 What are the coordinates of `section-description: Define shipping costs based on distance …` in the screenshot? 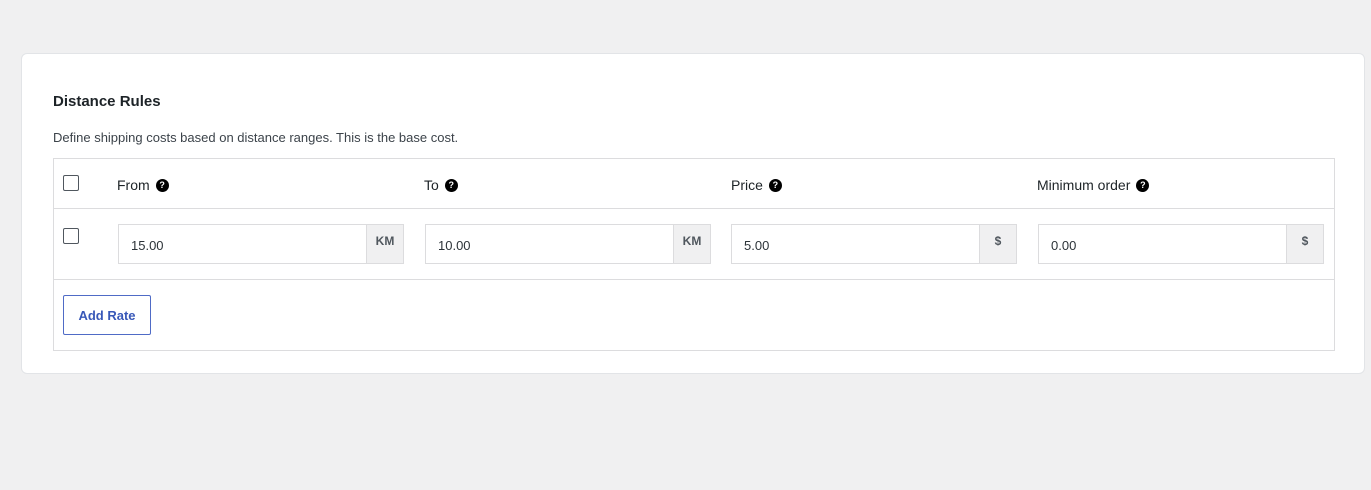 It's located at (256, 137).